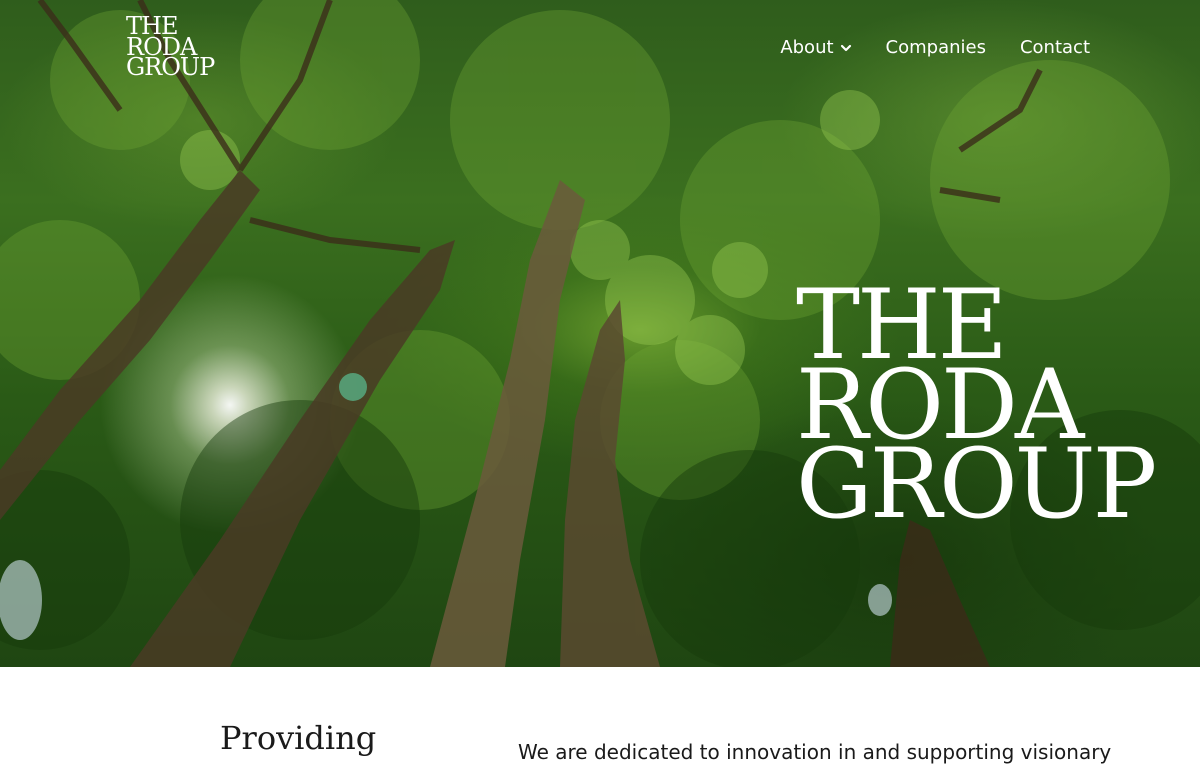 Image resolution: width=1200 pixels, height=764 pixels. I want to click on nav-item-about-label: About, so click(807, 47).